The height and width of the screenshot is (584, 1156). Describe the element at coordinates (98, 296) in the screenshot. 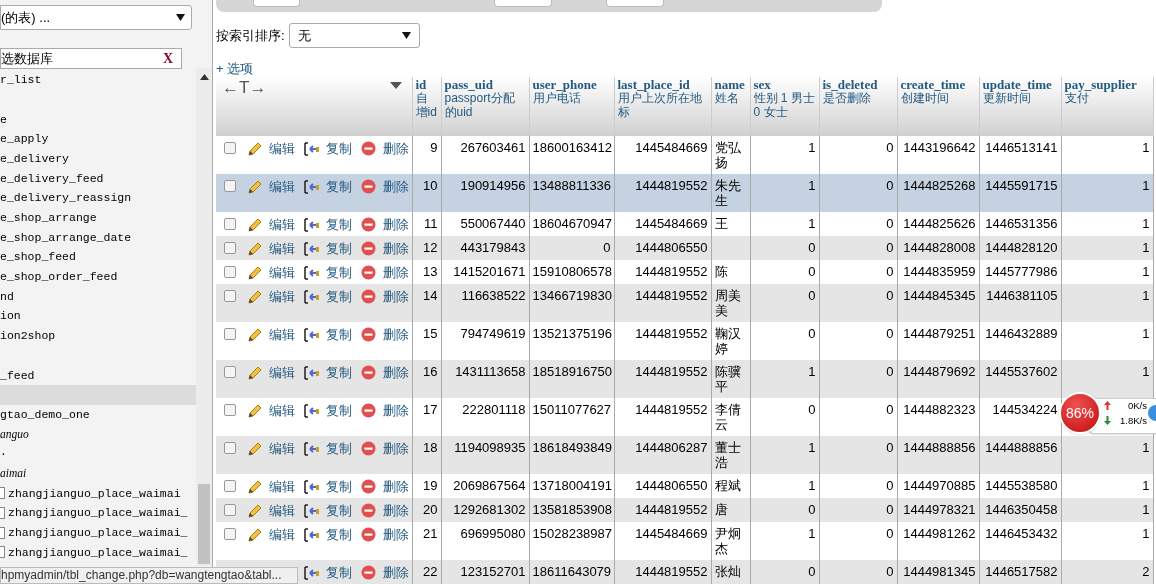

I see `sidebar-item: nd` at that location.